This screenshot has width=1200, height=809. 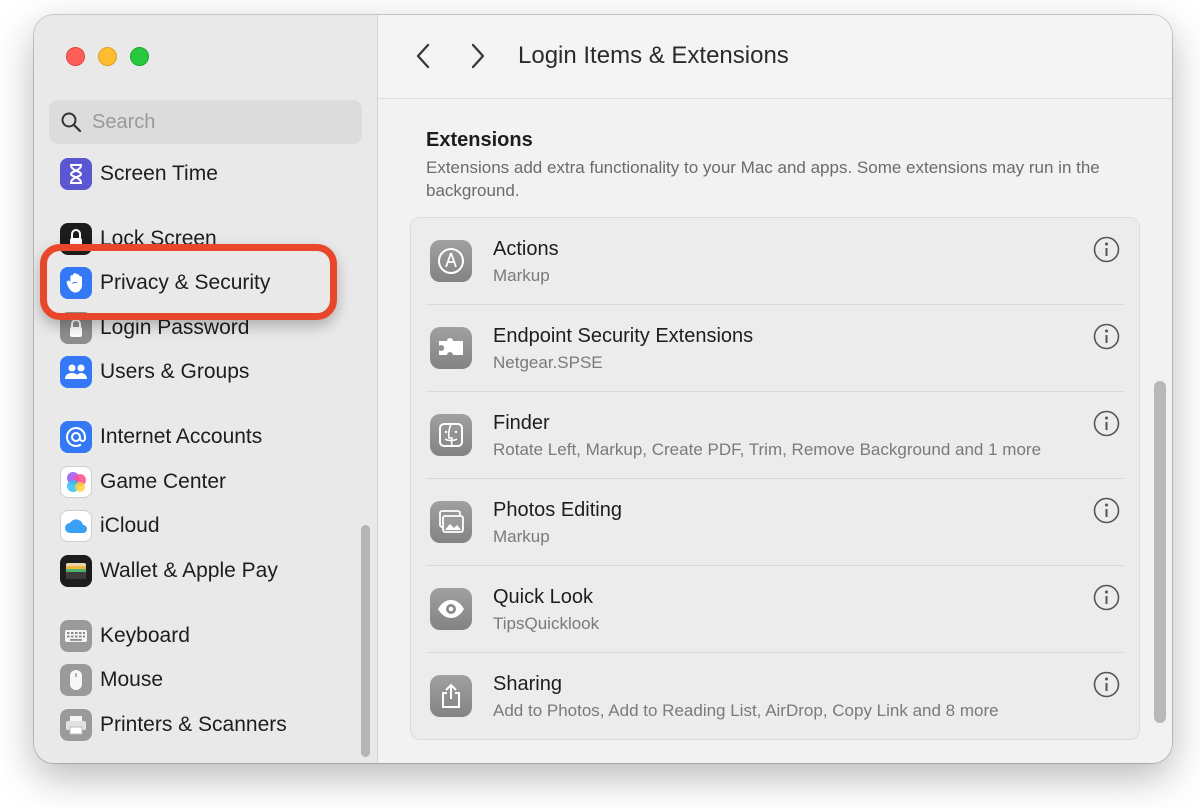 What do you see at coordinates (451, 609) in the screenshot?
I see `eye-icon` at bounding box center [451, 609].